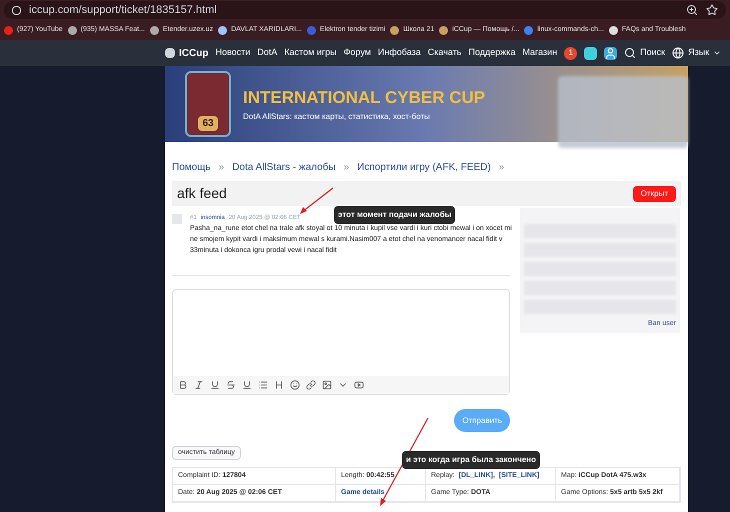  I want to click on breadcrumb-link: Испортили игру (AFK, FEED), so click(424, 167).